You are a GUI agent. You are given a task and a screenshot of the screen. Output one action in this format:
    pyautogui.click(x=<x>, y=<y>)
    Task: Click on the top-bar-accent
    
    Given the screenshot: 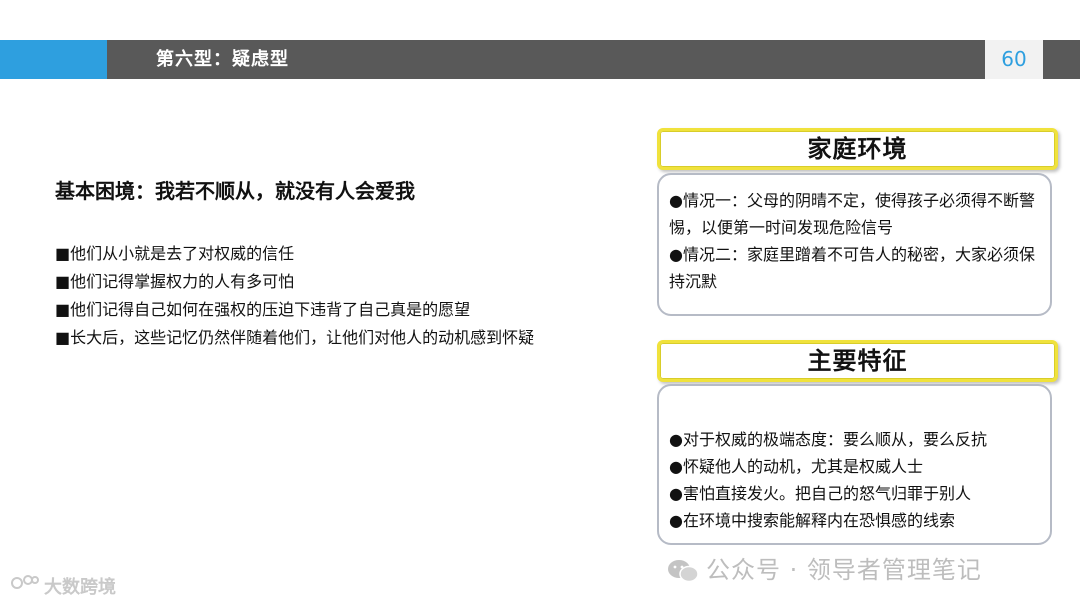 What is the action you would take?
    pyautogui.click(x=53, y=59)
    